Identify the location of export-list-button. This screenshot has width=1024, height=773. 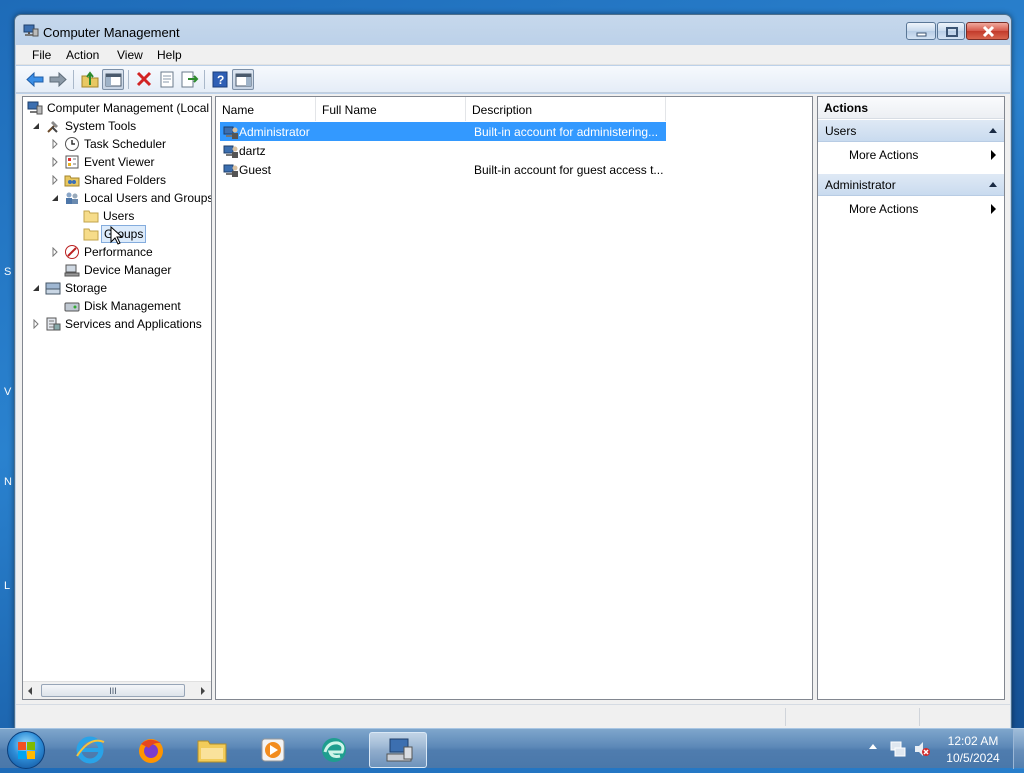
(190, 79).